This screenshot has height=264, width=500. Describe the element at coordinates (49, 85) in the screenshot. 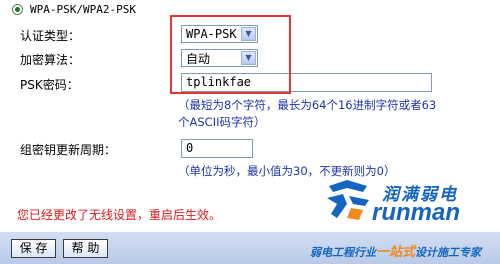

I see `psk-password-label: PSK密码：` at that location.